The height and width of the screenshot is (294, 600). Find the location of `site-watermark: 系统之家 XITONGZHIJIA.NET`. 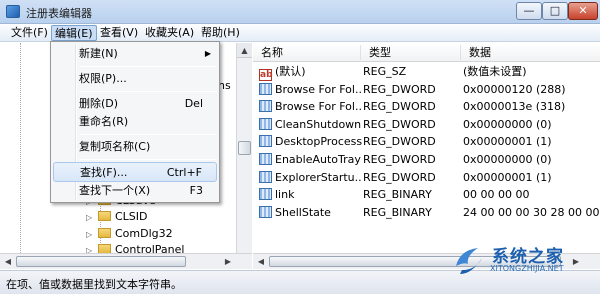

site-watermark: 系统之家 XITONGZHIJIA.NET is located at coordinates (526, 258).